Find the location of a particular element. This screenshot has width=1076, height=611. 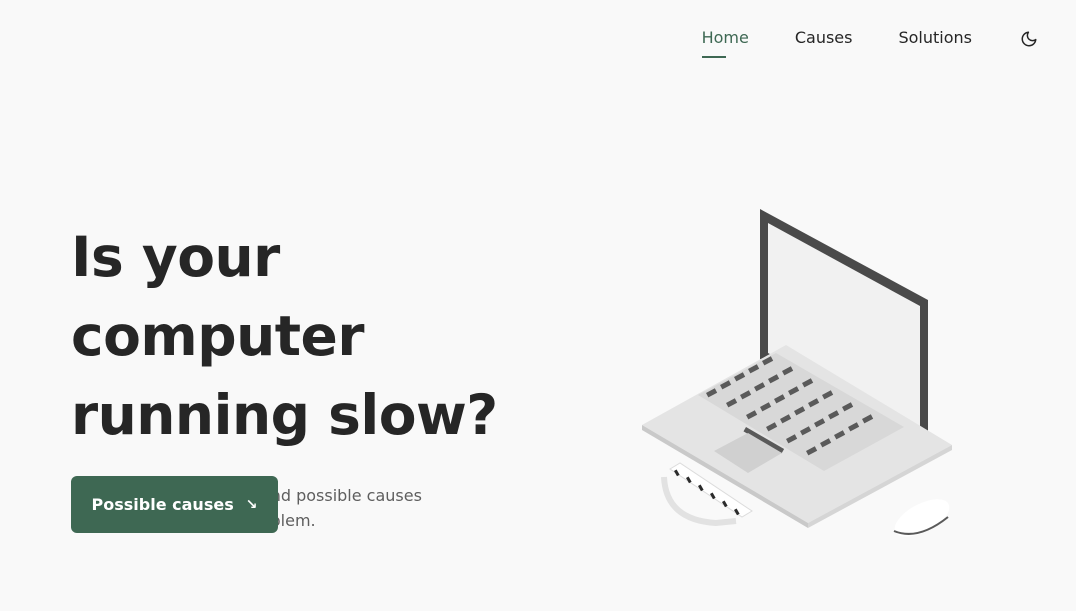

arrow-down-right-icon: ↘ is located at coordinates (251, 504).